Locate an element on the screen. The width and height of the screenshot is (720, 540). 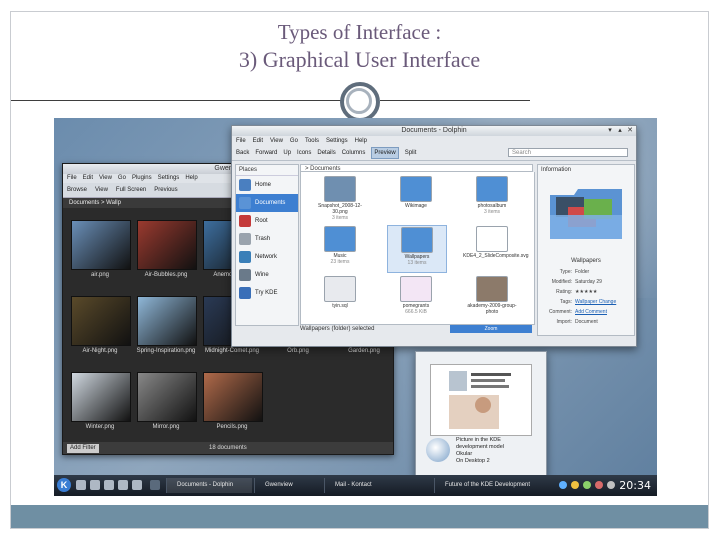
clock: 20:34 is located at coordinates (635, 485).